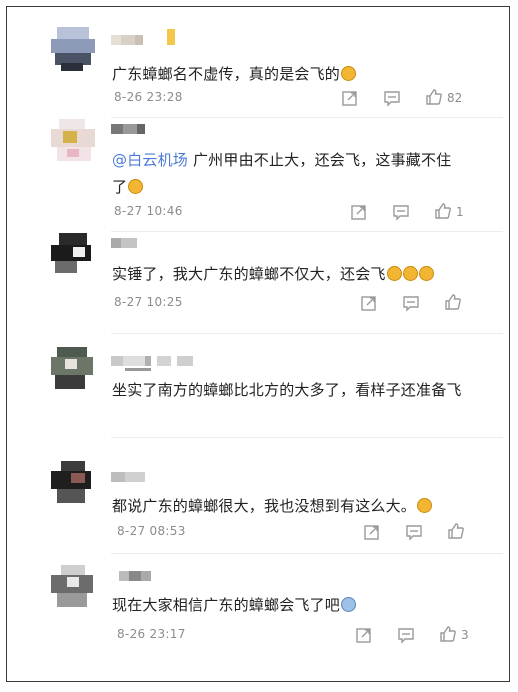  Describe the element at coordinates (151, 634) in the screenshot. I see `comment-time: 8-26 23:17` at that location.